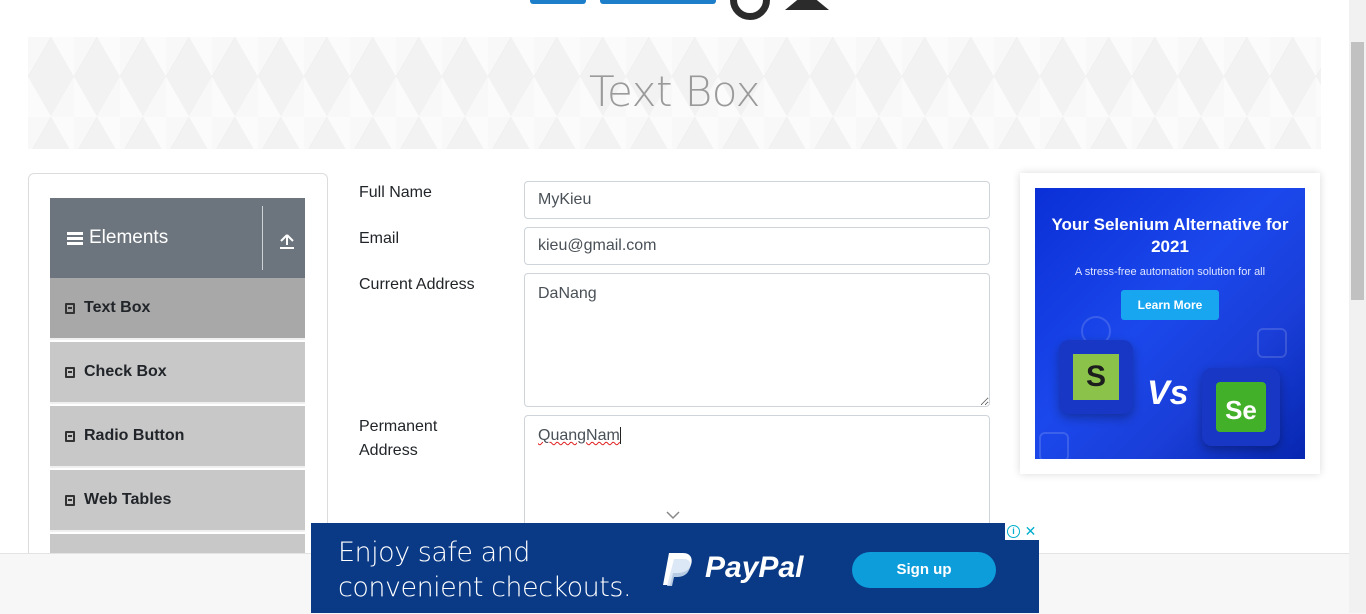 The image size is (1366, 614). Describe the element at coordinates (177, 501) in the screenshot. I see `sidebar-item-web-tables: Web Tables` at that location.